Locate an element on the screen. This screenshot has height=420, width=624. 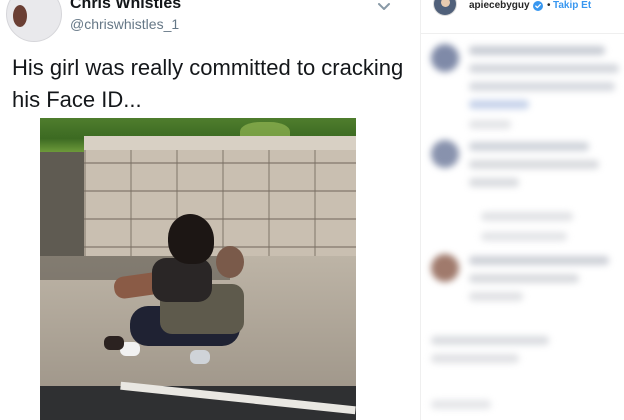
photo-person-a-hair is located at coordinates (191, 239).